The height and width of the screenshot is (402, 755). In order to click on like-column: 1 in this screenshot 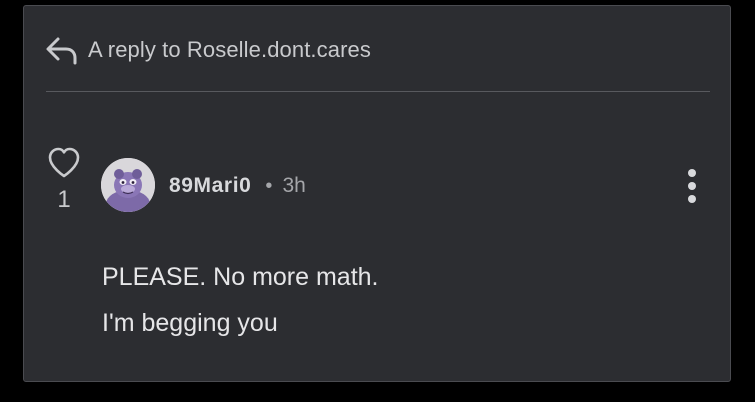, I will do `click(64, 180)`.